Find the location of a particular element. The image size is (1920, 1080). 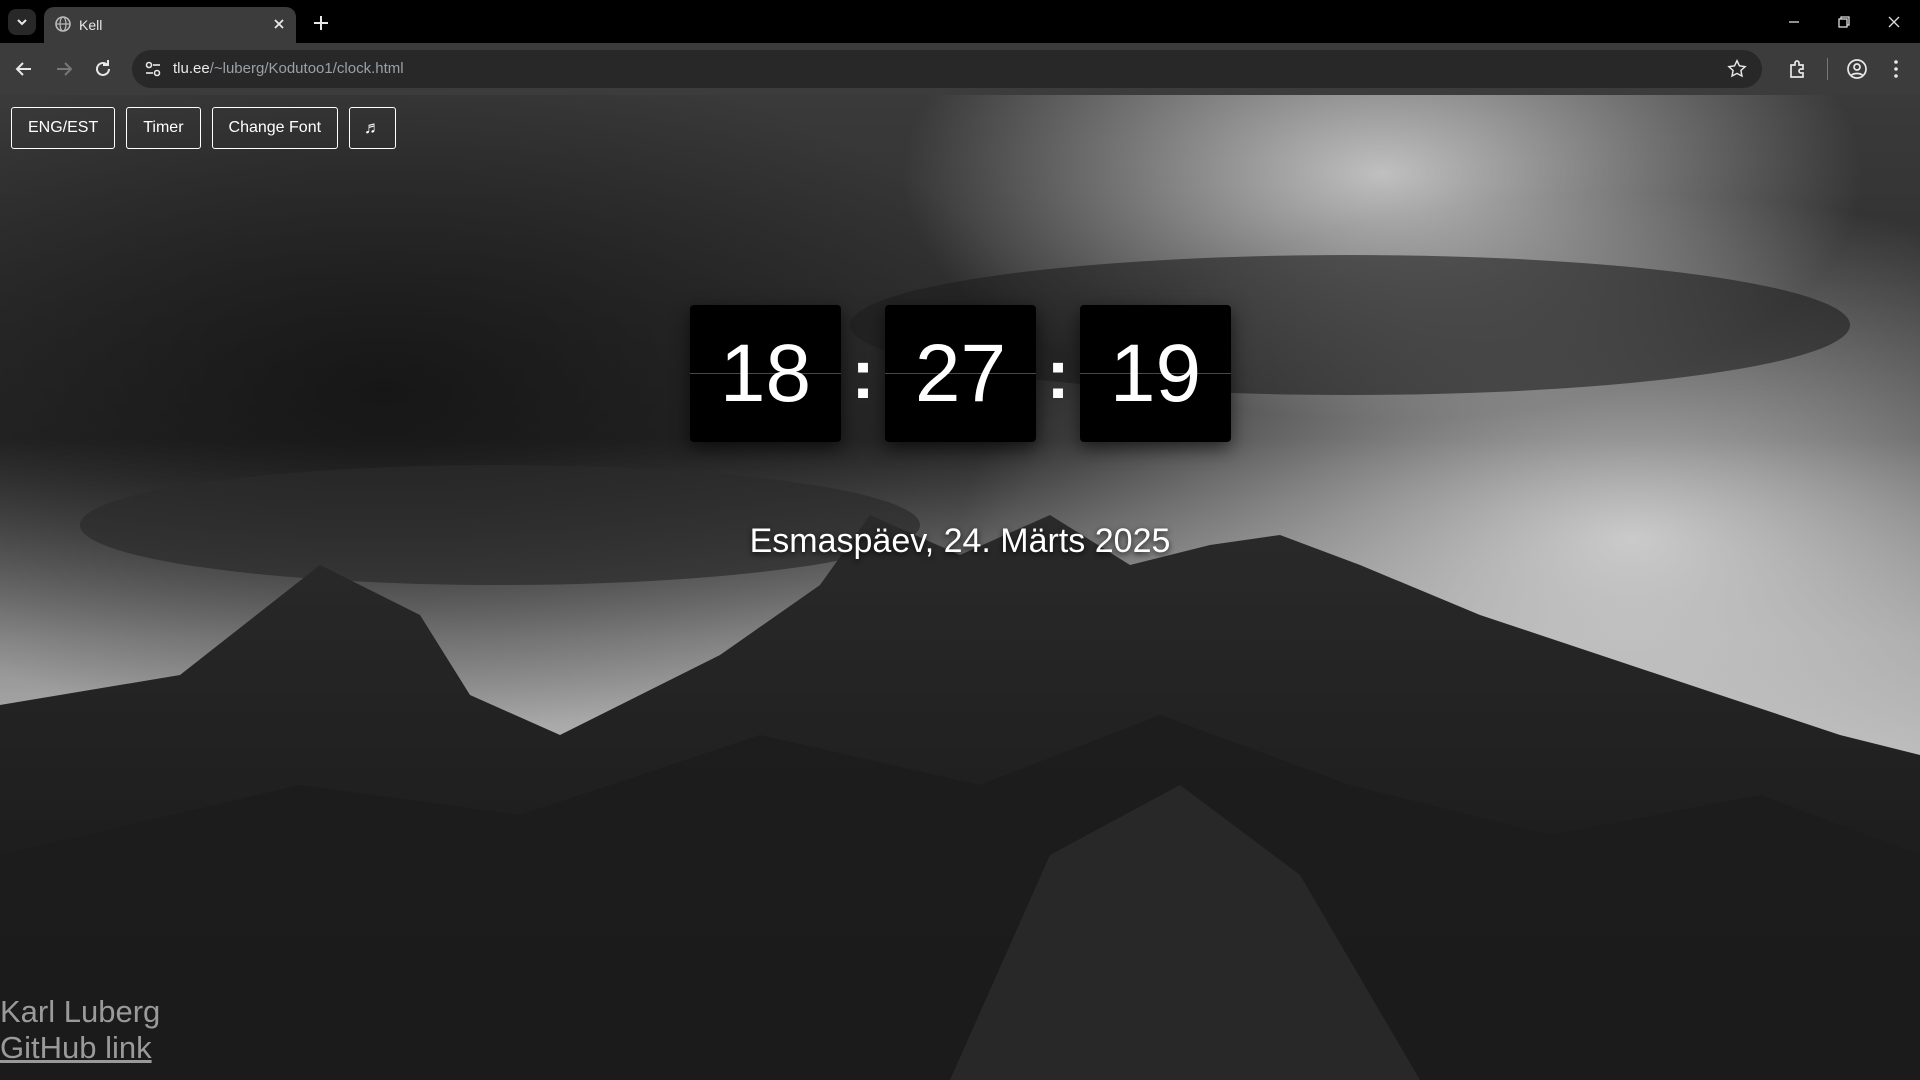

url-host: tlu.ee is located at coordinates (191, 68).